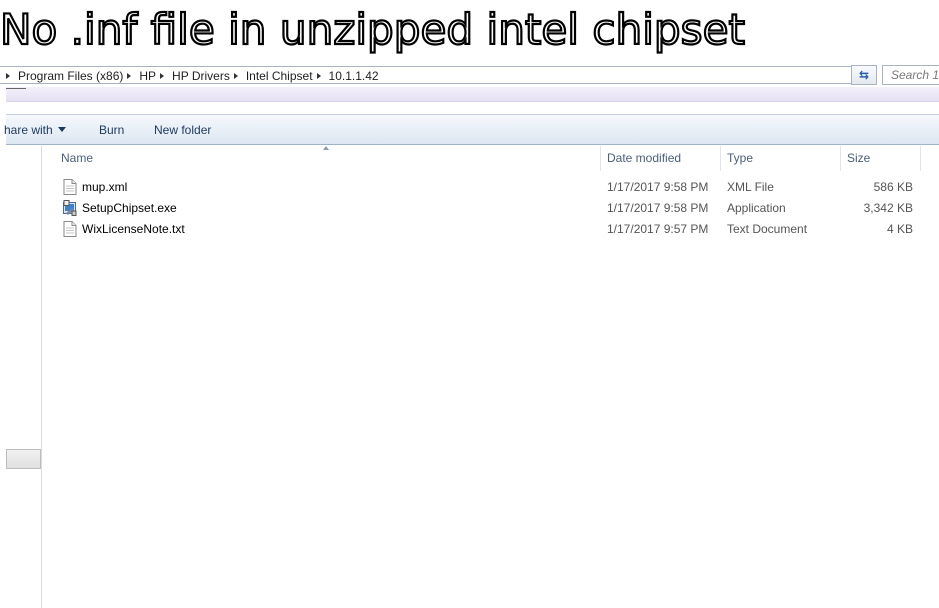 The width and height of the screenshot is (939, 608). I want to click on divider, so click(16, 88).